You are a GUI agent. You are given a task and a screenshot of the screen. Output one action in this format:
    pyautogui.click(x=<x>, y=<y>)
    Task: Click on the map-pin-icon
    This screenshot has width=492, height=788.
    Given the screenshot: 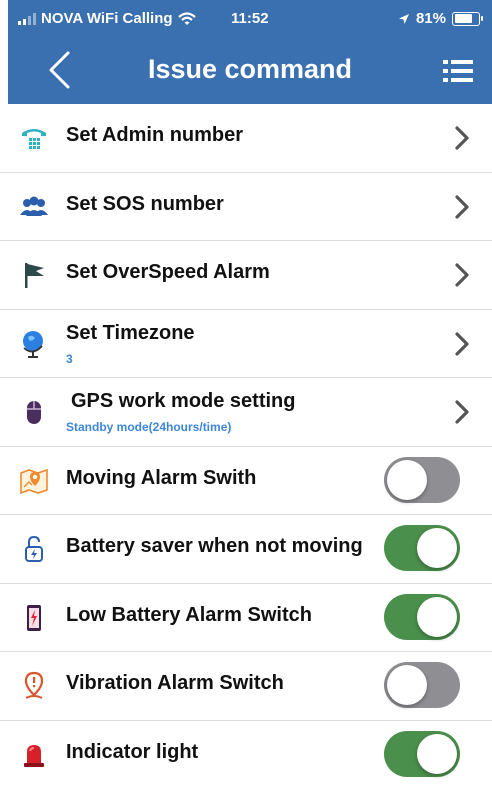 What is the action you would take?
    pyautogui.click(x=34, y=481)
    